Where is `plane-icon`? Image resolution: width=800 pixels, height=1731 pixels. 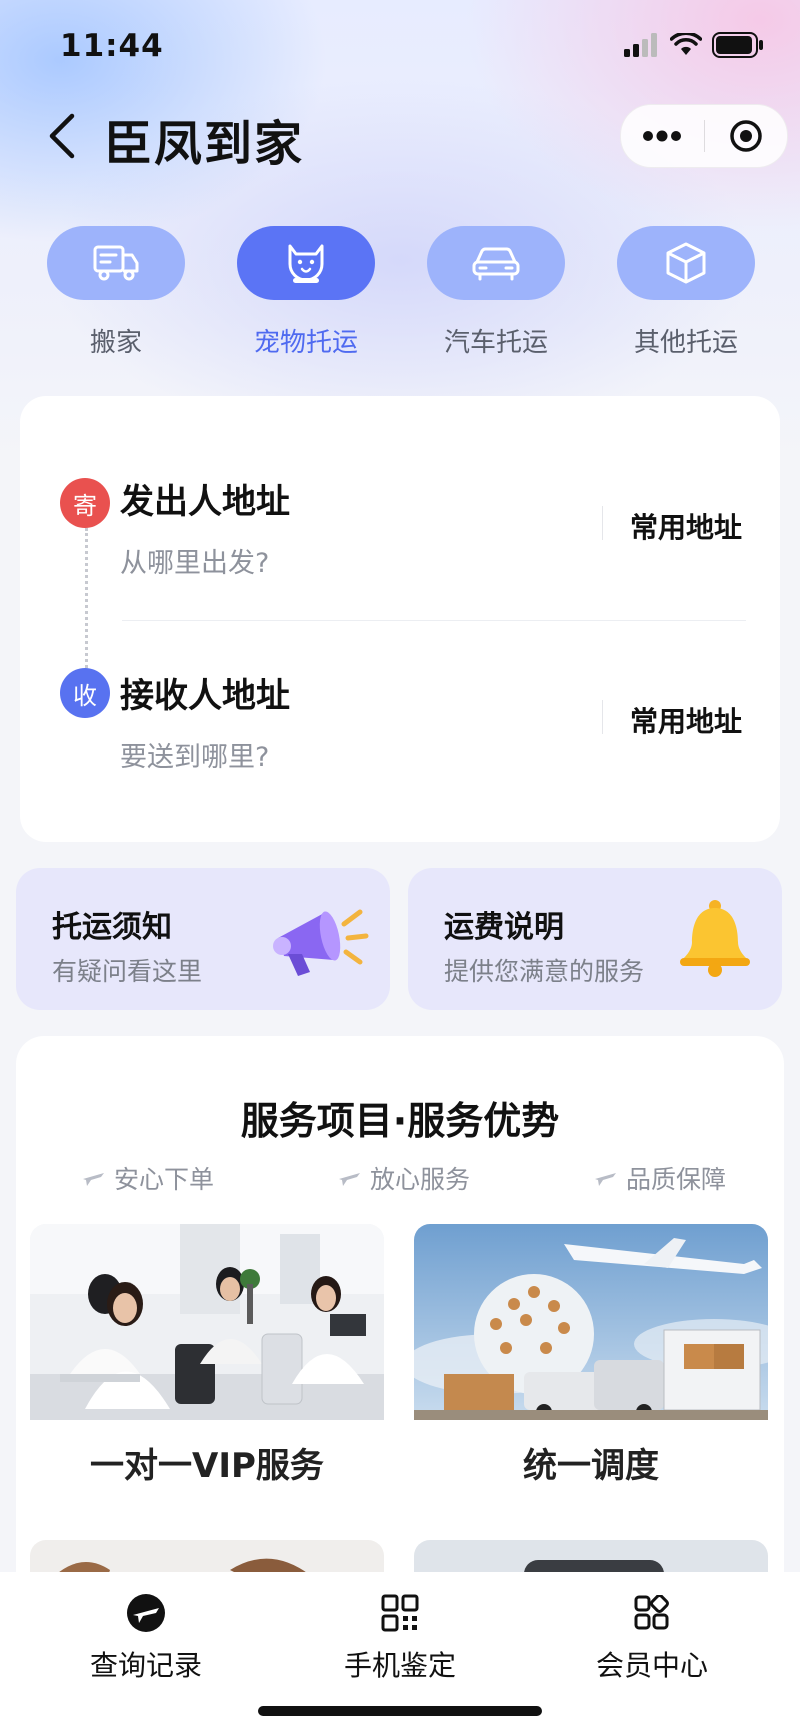 plane-icon is located at coordinates (146, 1613).